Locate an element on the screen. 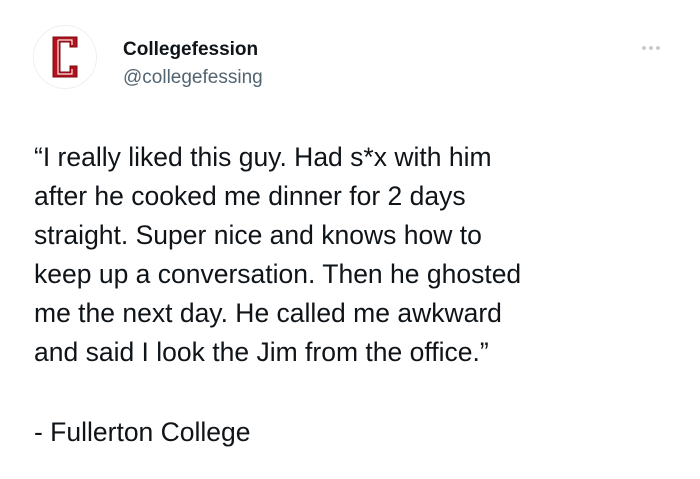 This screenshot has height=479, width=700. display-name: Collegefession is located at coordinates (190, 50).